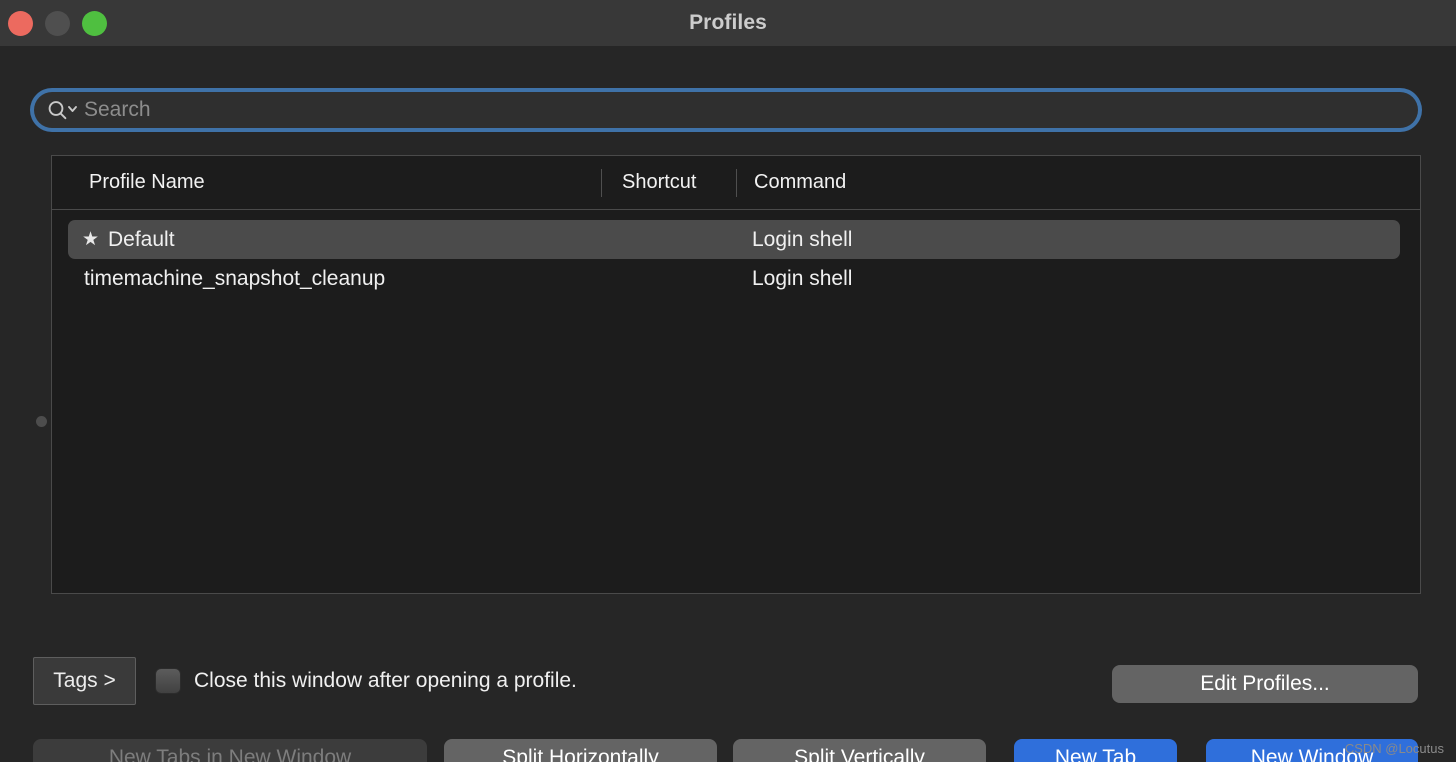  I want to click on search-field, so click(726, 110).